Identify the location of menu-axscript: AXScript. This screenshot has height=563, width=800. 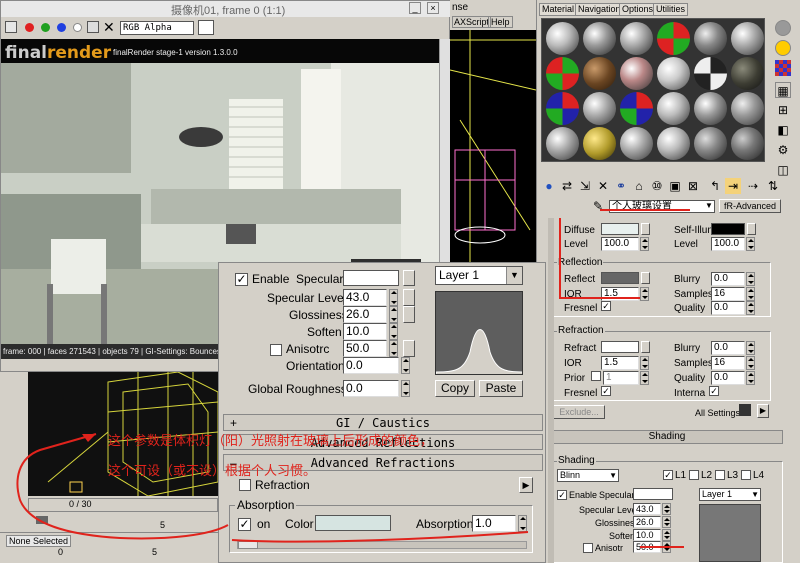
(472, 22).